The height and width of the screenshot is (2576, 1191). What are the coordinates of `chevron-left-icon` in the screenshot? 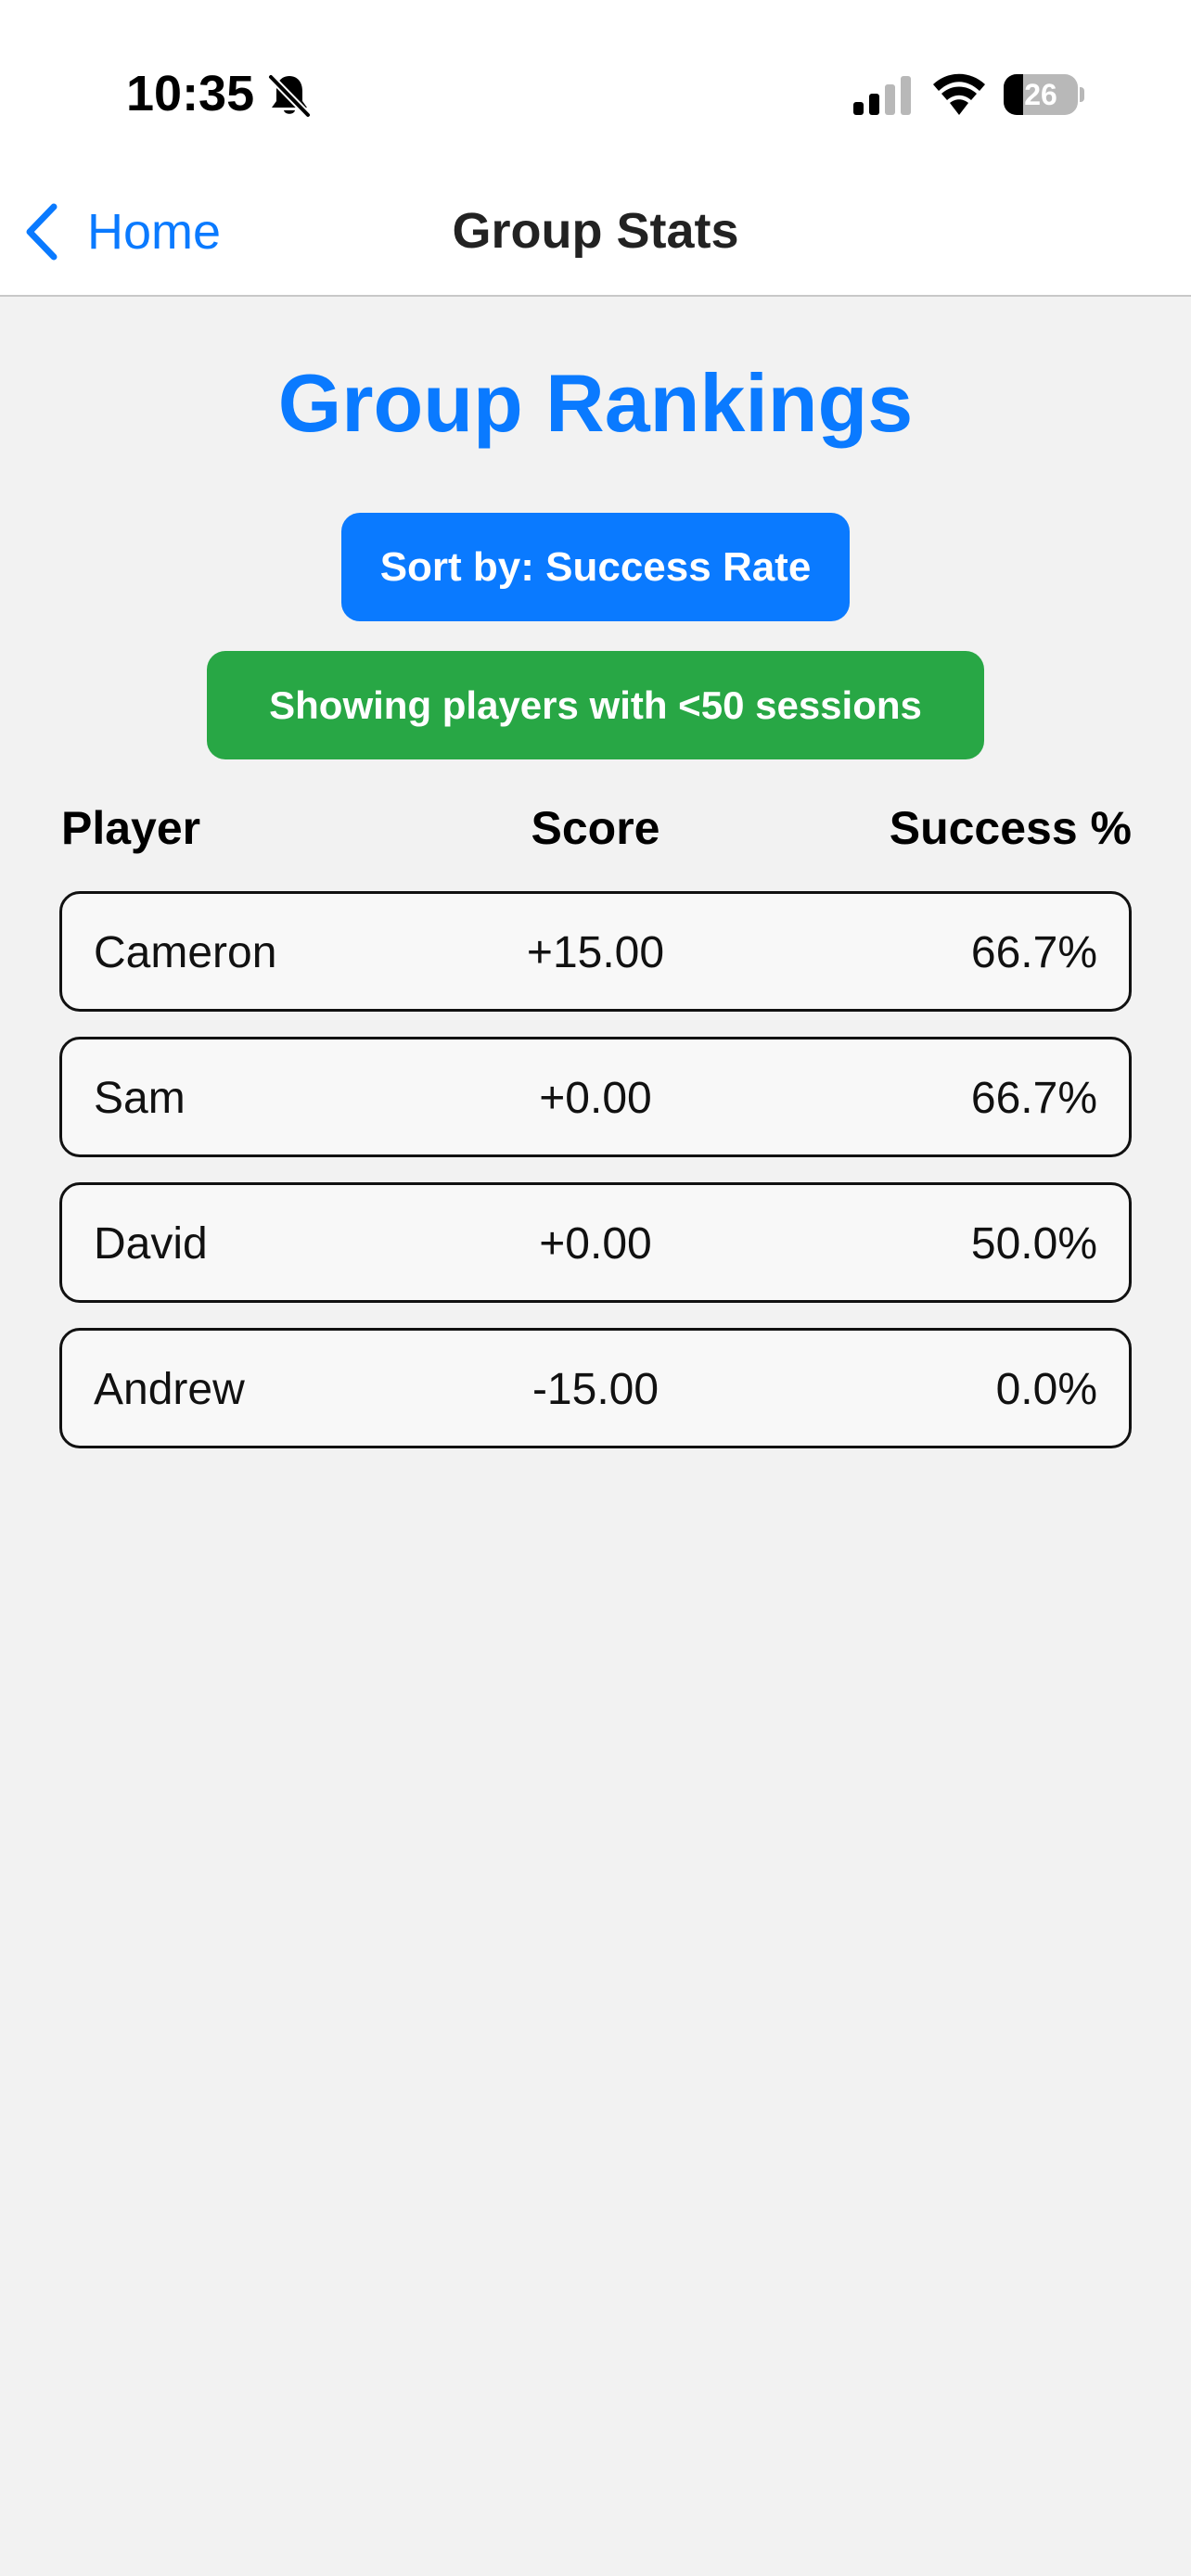 It's located at (43, 232).